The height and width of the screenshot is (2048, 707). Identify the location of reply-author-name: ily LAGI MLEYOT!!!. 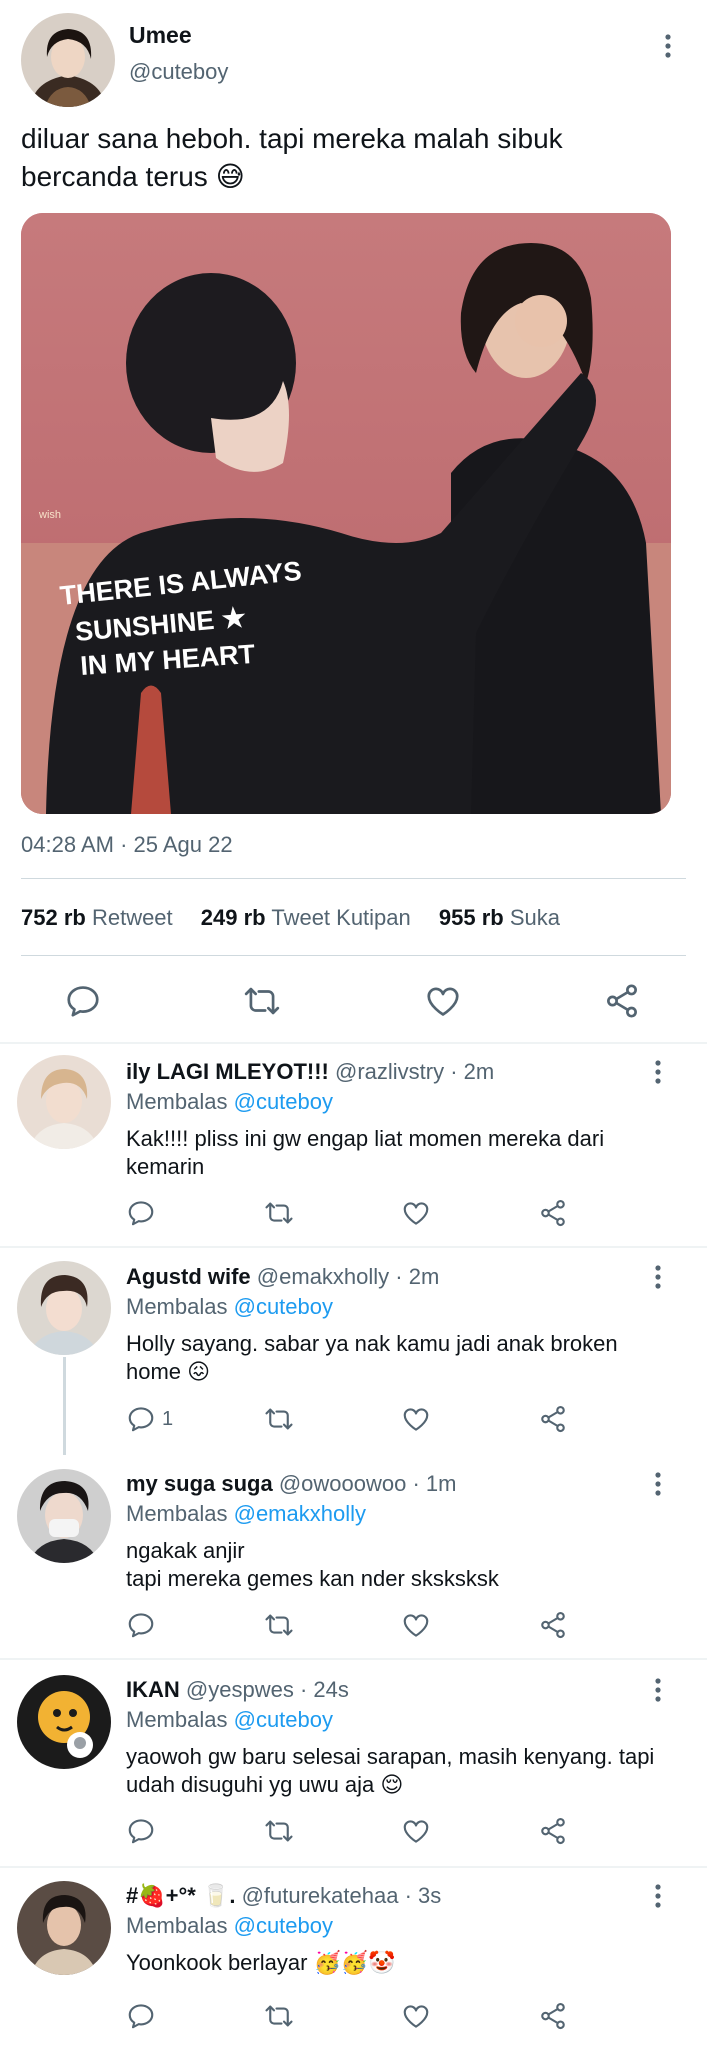
(227, 1071).